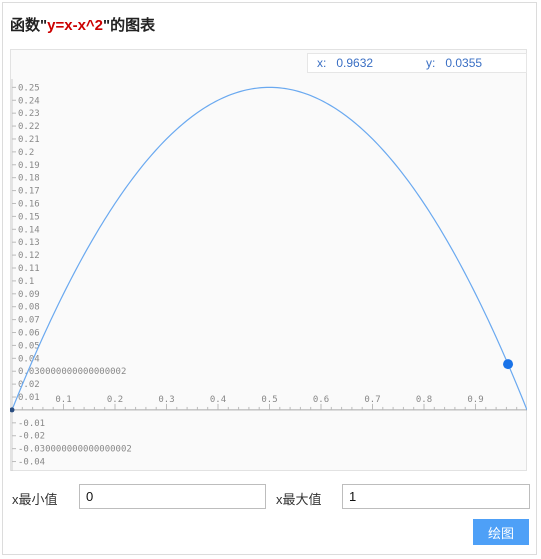 This screenshot has height=559, width=541. I want to click on y-tick-label: 0.07, so click(29, 321).